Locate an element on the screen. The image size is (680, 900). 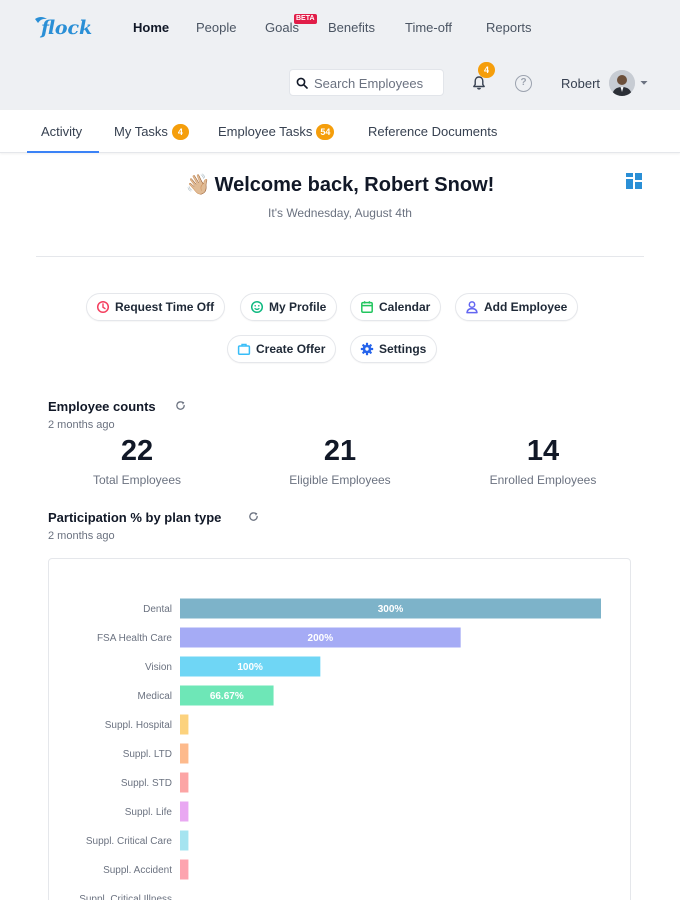
enrolled-employees-value: 14 is located at coordinates (543, 451).